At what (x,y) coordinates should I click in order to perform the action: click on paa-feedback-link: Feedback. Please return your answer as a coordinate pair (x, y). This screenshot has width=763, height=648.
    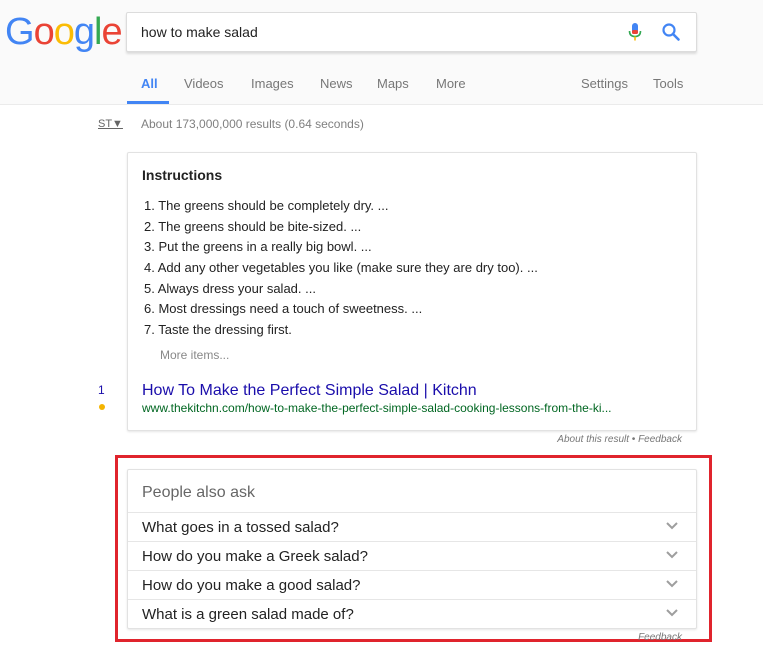
    Looking at the image, I should click on (621, 637).